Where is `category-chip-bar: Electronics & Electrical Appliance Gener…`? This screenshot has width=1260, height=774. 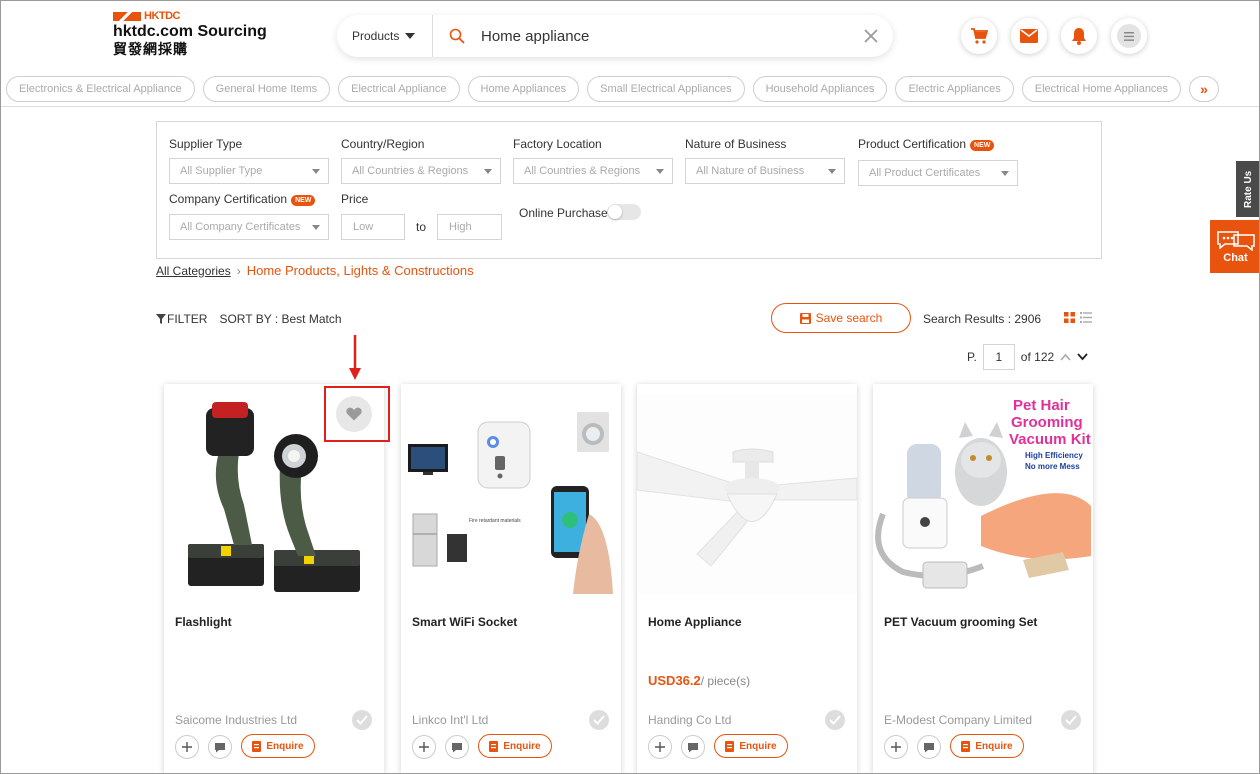
category-chip-bar: Electronics & Electrical Appliance Gener… is located at coordinates (630, 90).